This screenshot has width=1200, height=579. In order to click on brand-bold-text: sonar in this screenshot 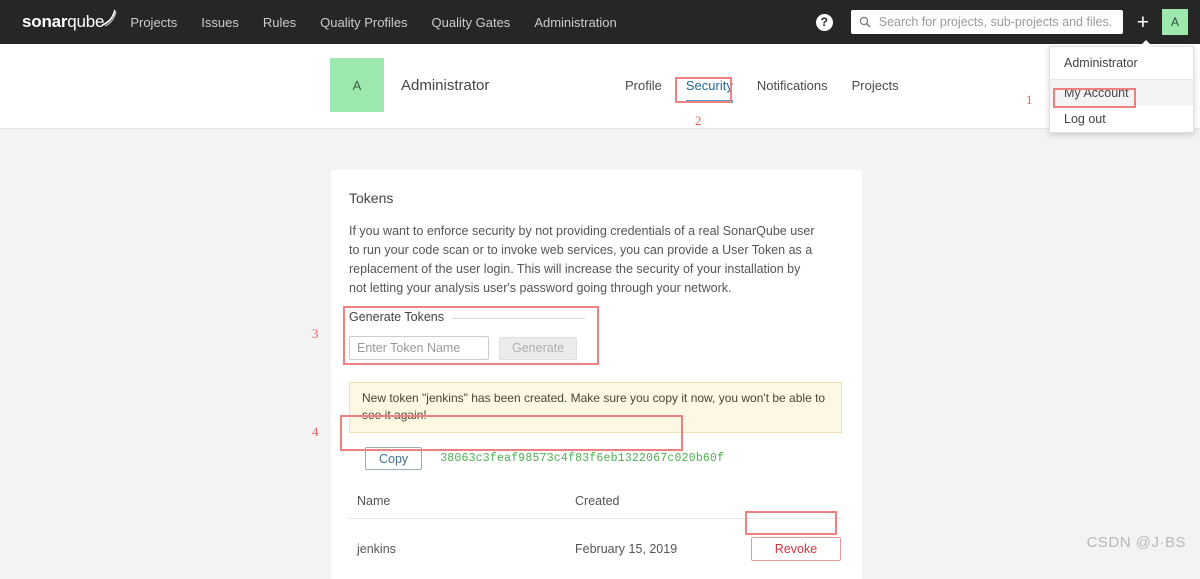, I will do `click(44, 21)`.